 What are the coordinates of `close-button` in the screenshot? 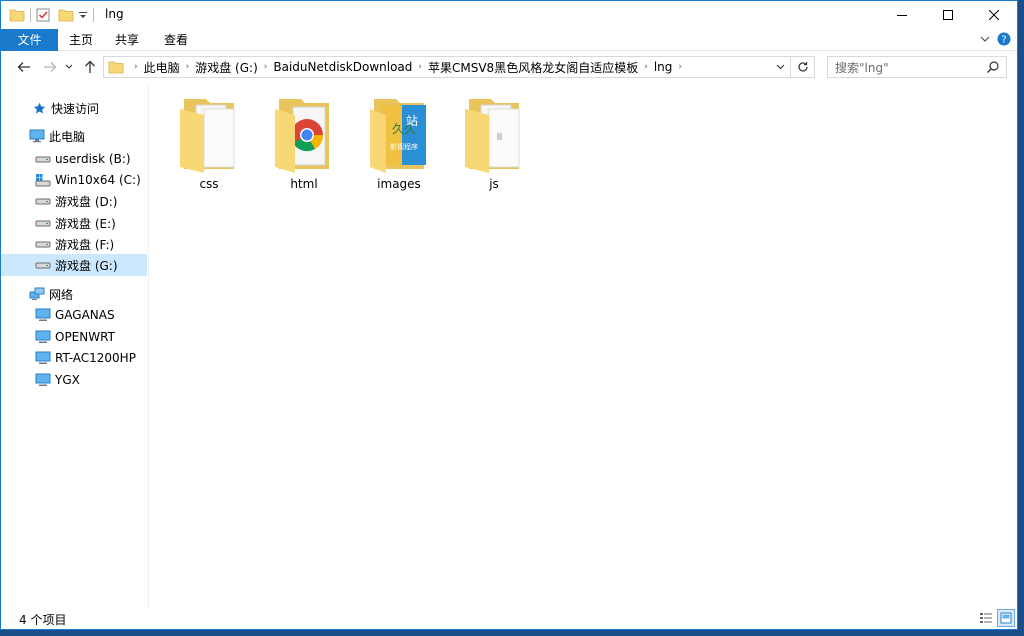 It's located at (994, 15).